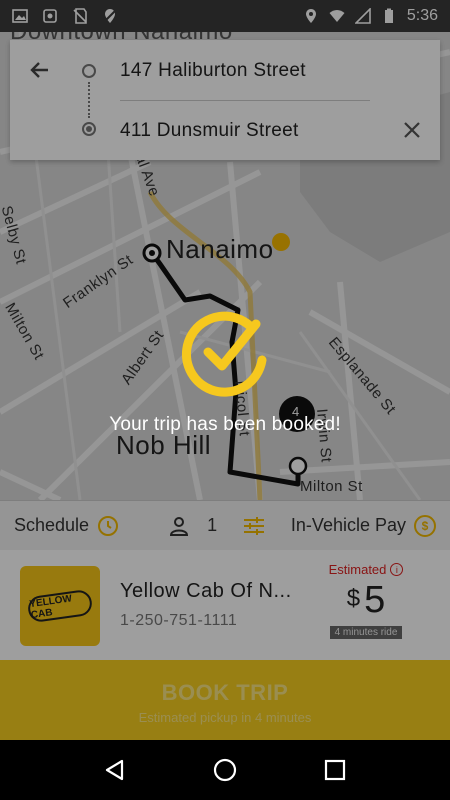  I want to click on filter-button, so click(254, 526).